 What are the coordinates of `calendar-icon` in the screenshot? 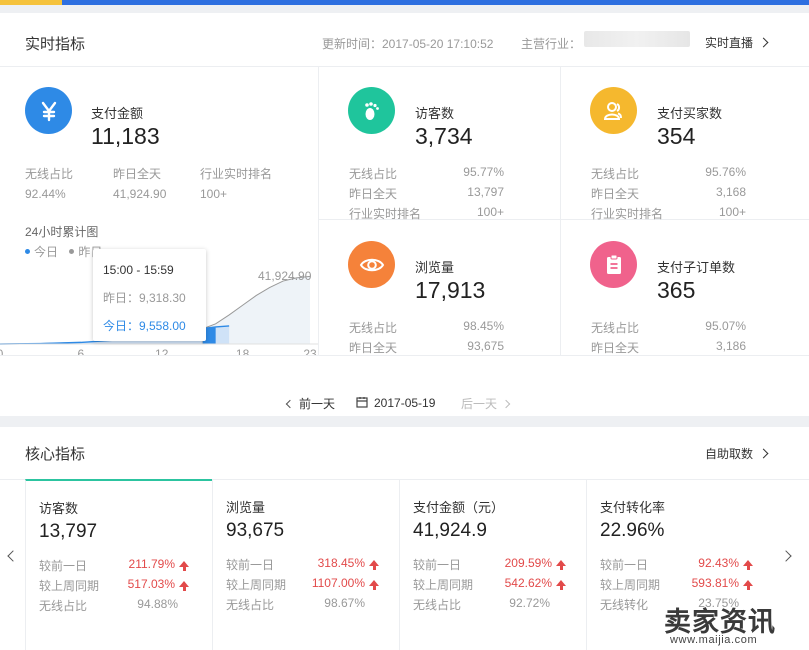 It's located at (362, 402).